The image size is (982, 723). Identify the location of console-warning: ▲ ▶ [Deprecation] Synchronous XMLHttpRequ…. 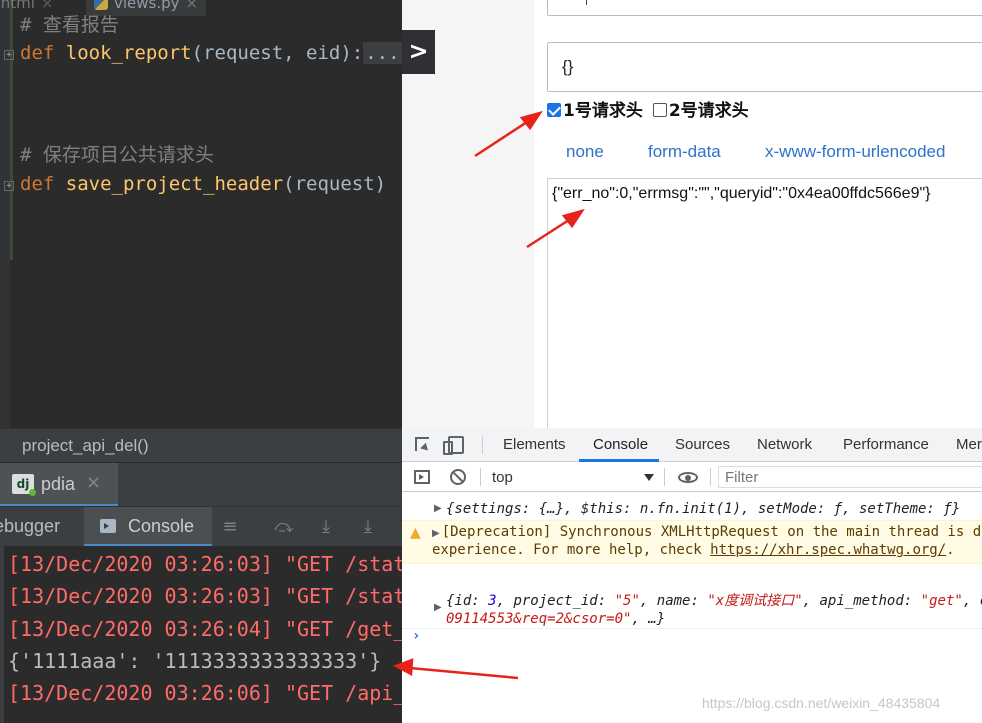
(692, 542).